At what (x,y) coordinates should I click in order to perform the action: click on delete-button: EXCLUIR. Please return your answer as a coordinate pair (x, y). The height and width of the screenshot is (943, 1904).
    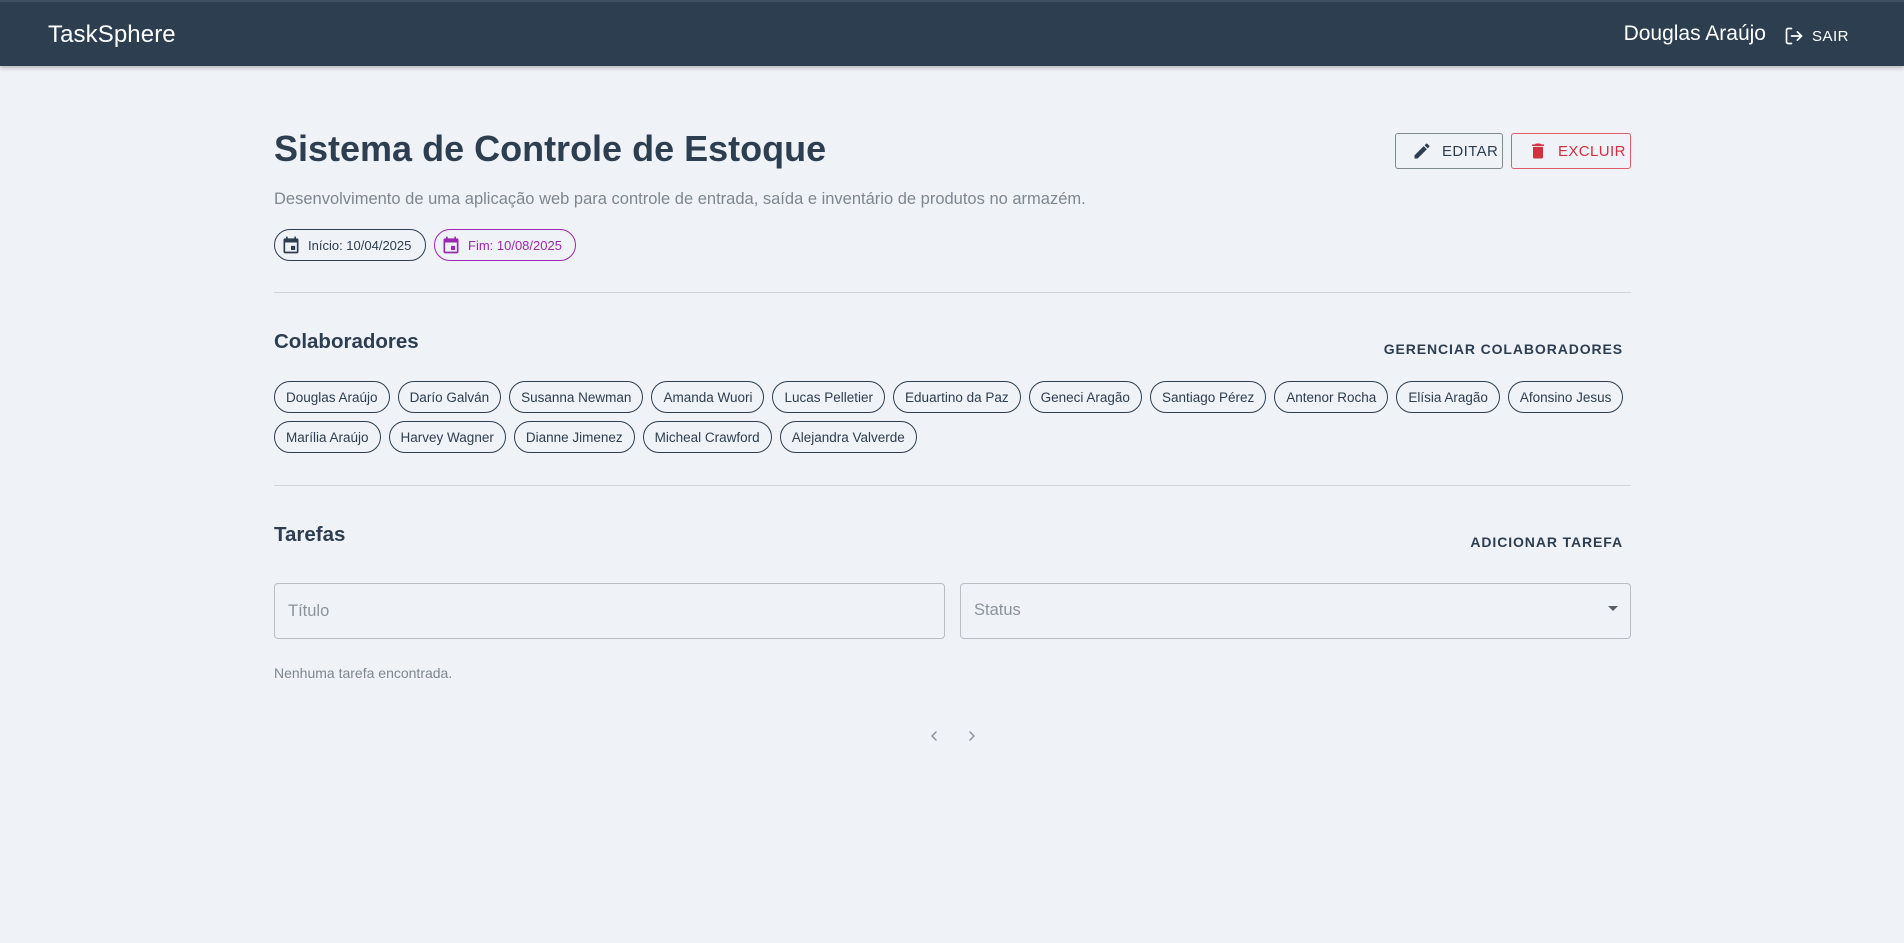
    Looking at the image, I should click on (1571, 151).